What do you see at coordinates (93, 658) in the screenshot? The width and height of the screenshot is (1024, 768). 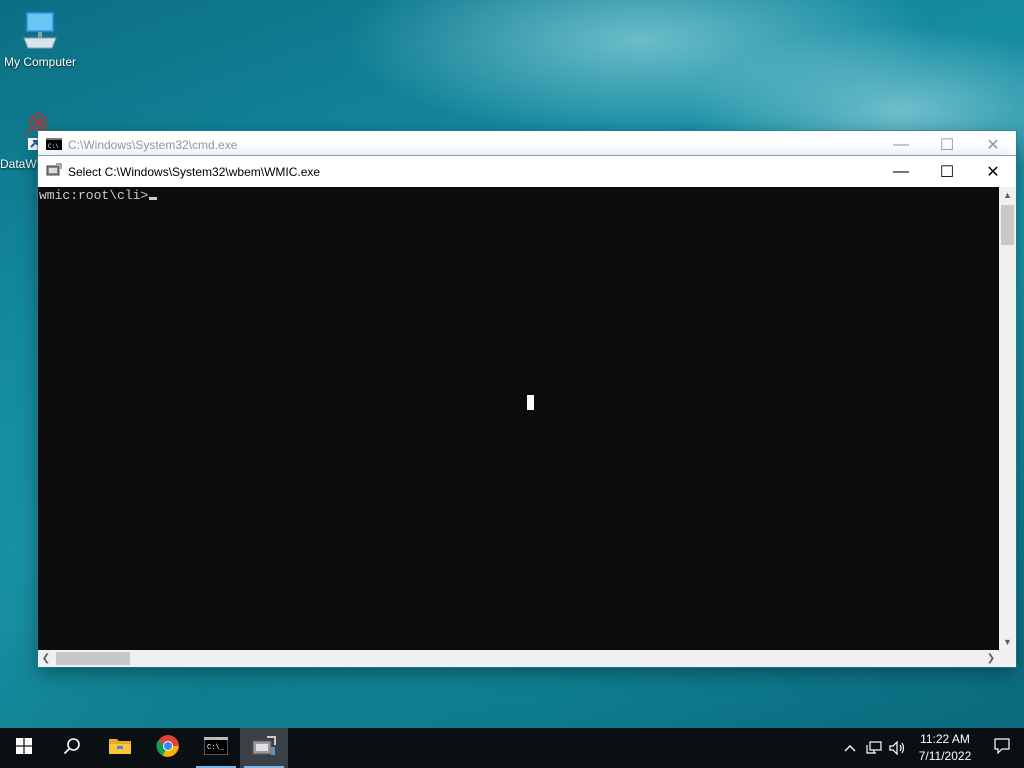 I see `horizontal-scroll-thumb` at bounding box center [93, 658].